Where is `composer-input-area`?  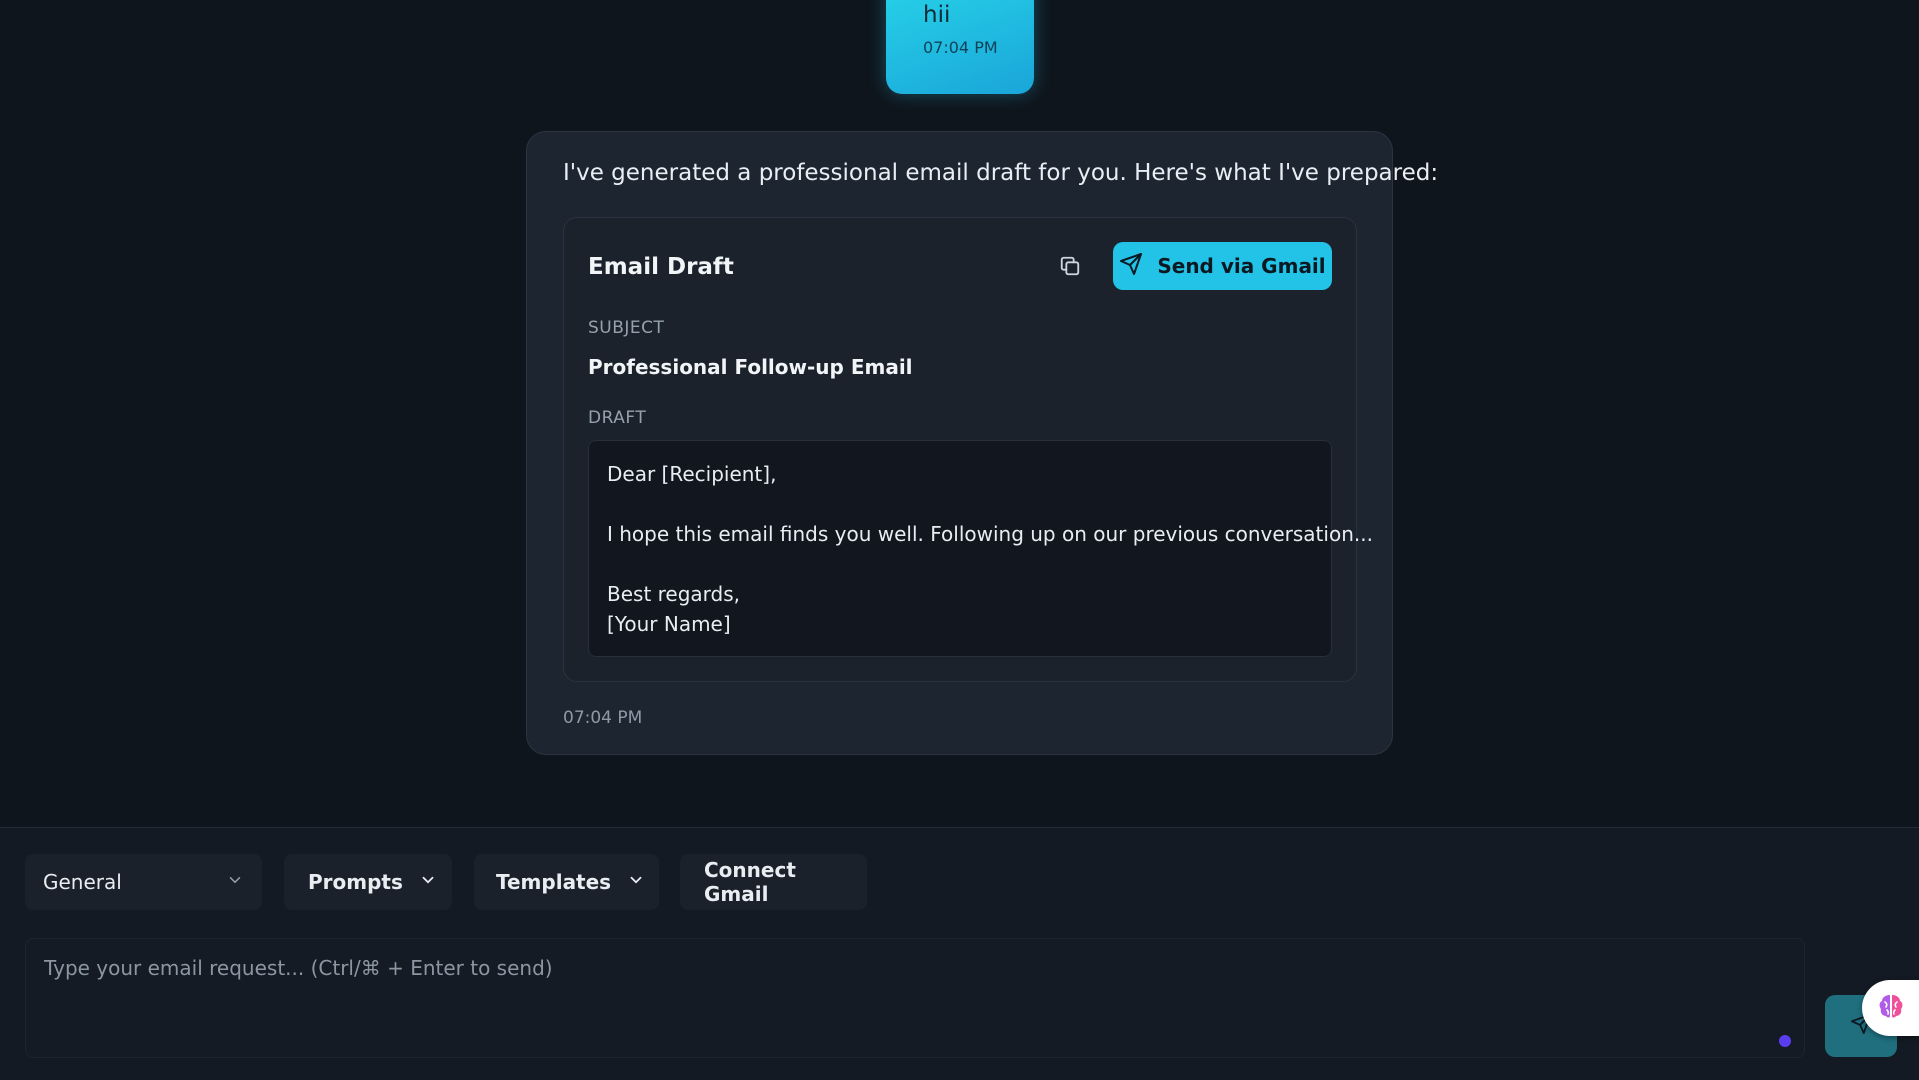
composer-input-area is located at coordinates (915, 998).